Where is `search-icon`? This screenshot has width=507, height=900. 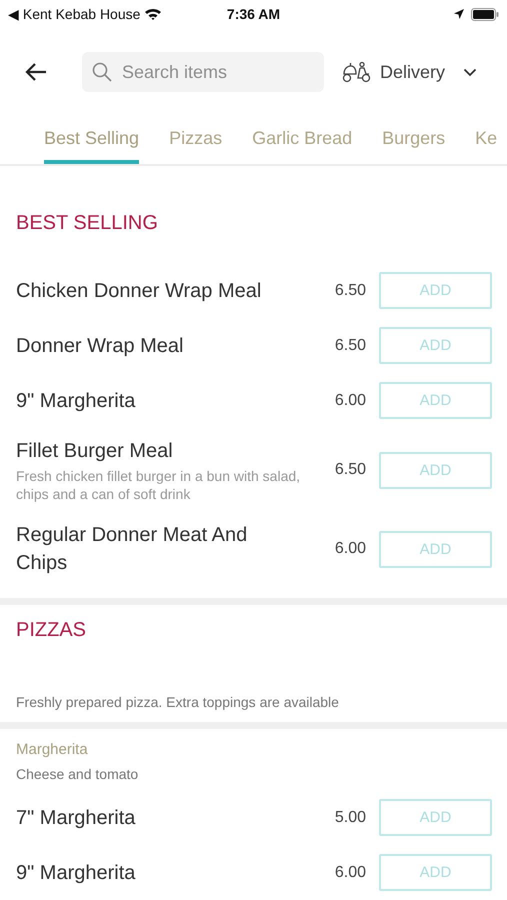 search-icon is located at coordinates (102, 72).